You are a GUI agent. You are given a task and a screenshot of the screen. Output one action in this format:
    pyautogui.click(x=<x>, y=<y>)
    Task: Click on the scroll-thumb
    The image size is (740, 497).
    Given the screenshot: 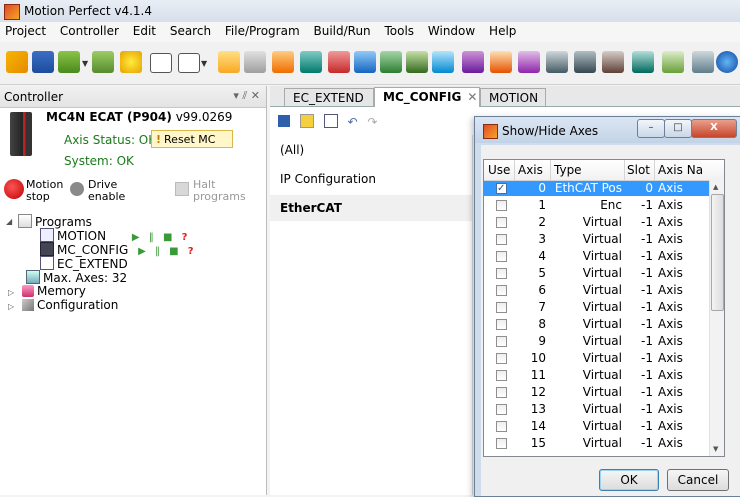 What is the action you would take?
    pyautogui.click(x=717, y=252)
    